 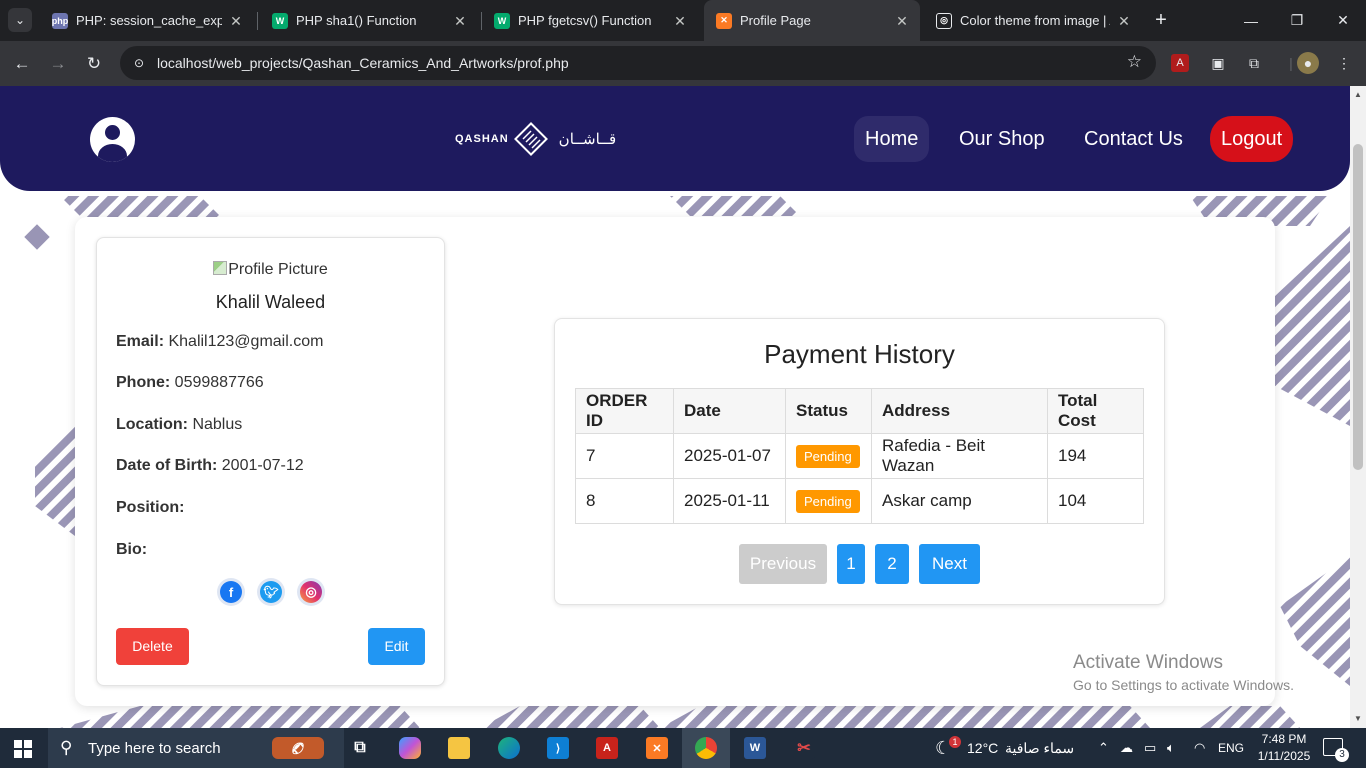 What do you see at coordinates (1218, 63) in the screenshot?
I see `tab-capture-icon: ▣` at bounding box center [1218, 63].